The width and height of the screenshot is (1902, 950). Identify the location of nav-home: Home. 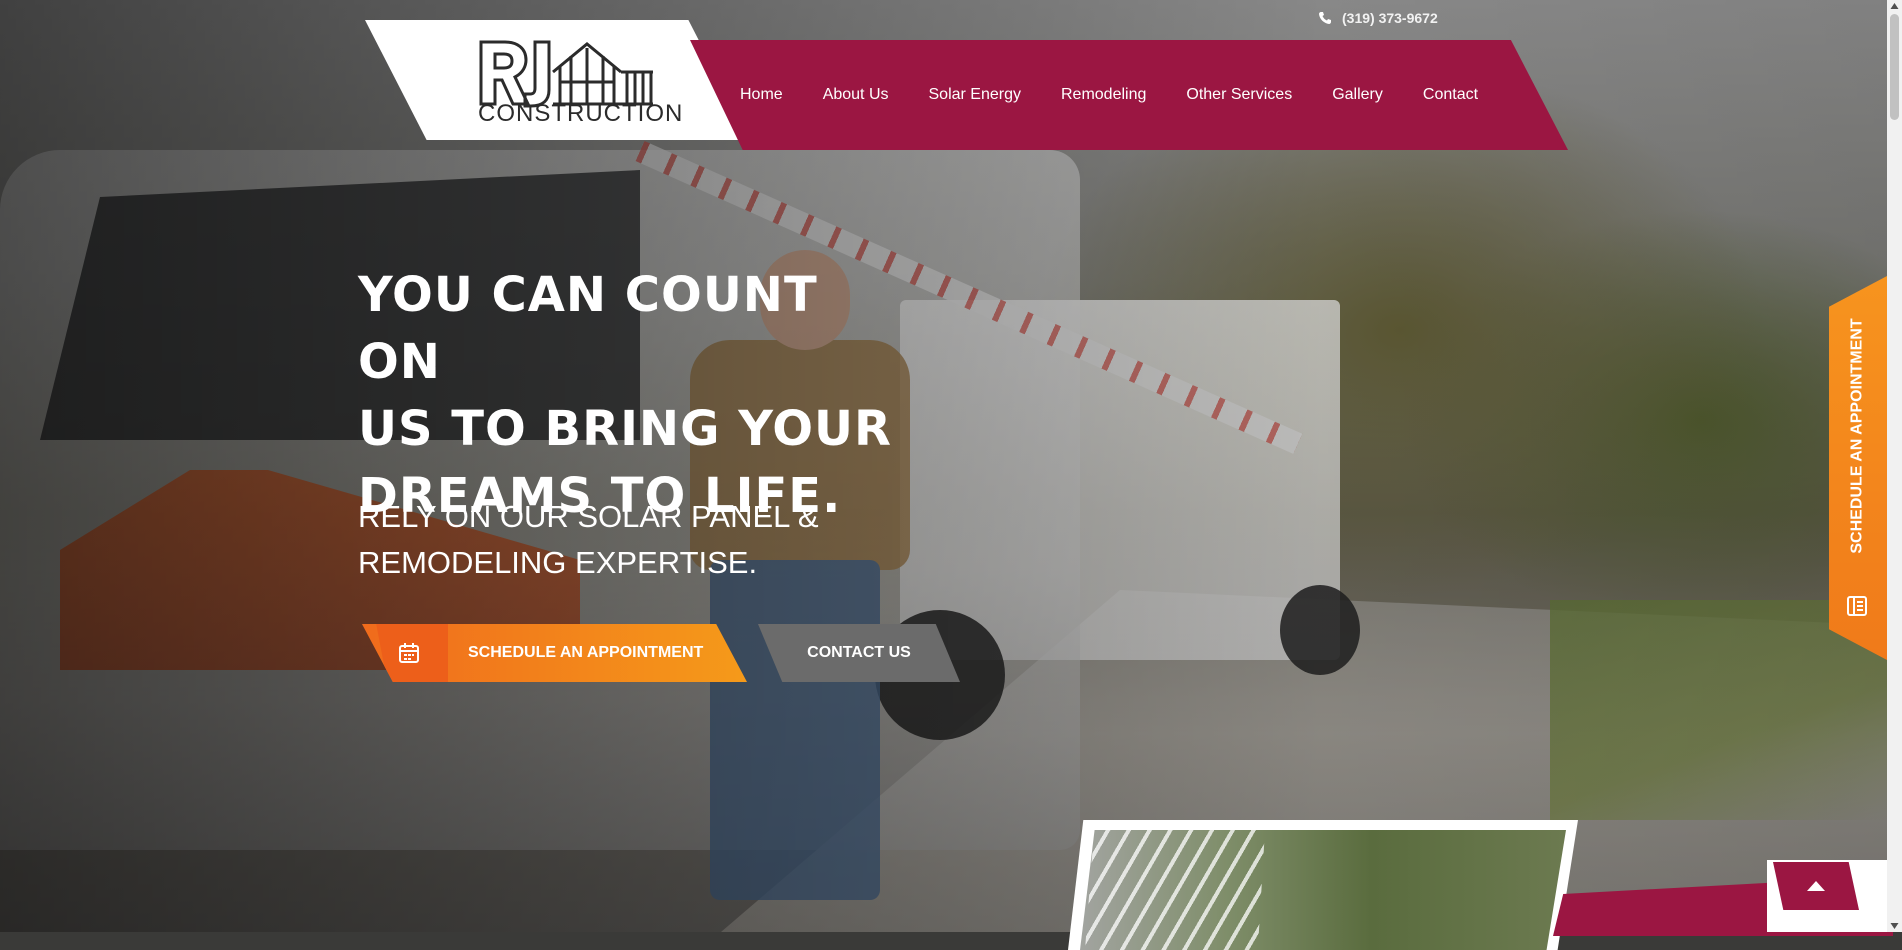
(761, 95).